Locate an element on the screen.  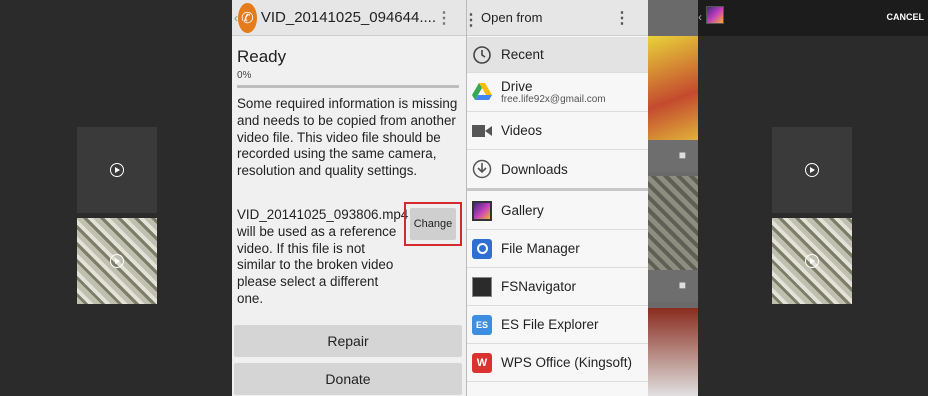
change-button: Change is located at coordinates (433, 224).